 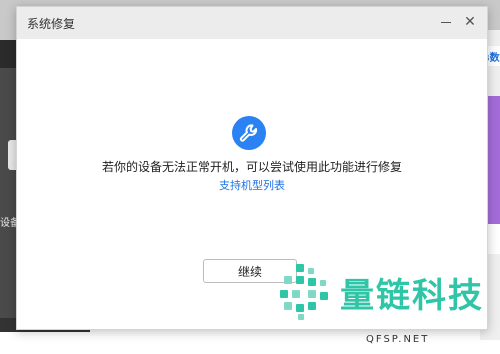 I want to click on background-banner, so click(x=493, y=160).